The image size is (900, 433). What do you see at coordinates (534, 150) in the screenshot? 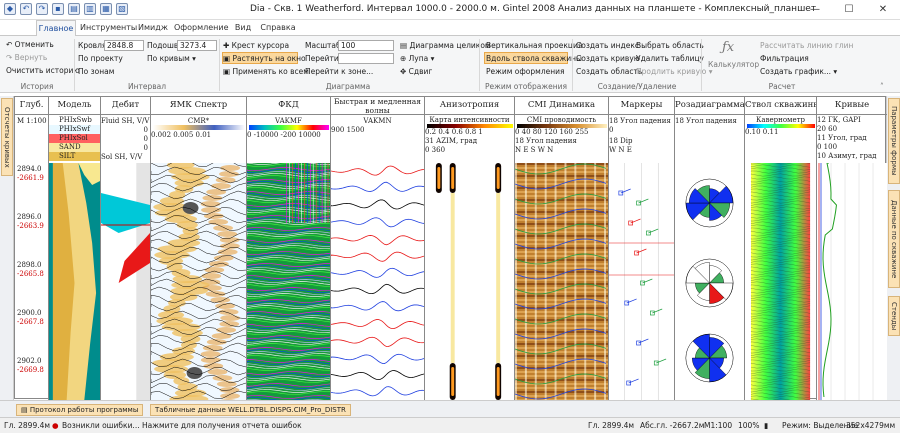
I see `scale-label: N E S W N` at bounding box center [534, 150].